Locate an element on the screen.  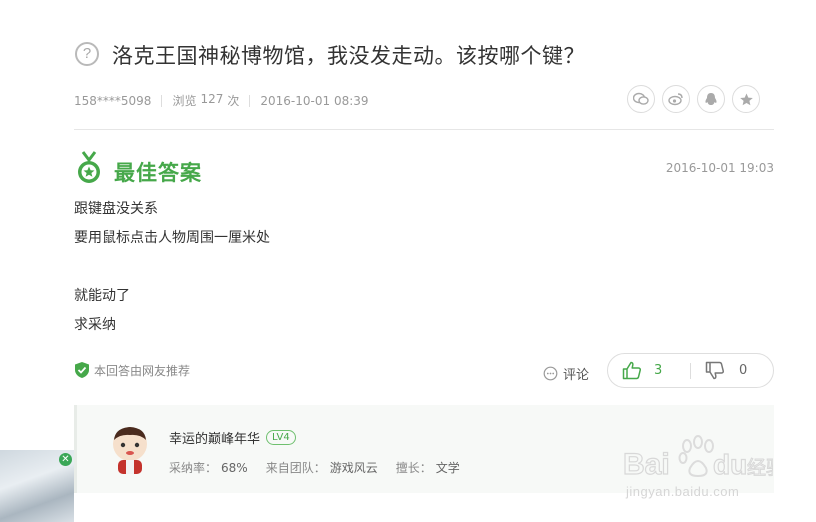
team-label: 来自团队： is located at coordinates (295, 468).